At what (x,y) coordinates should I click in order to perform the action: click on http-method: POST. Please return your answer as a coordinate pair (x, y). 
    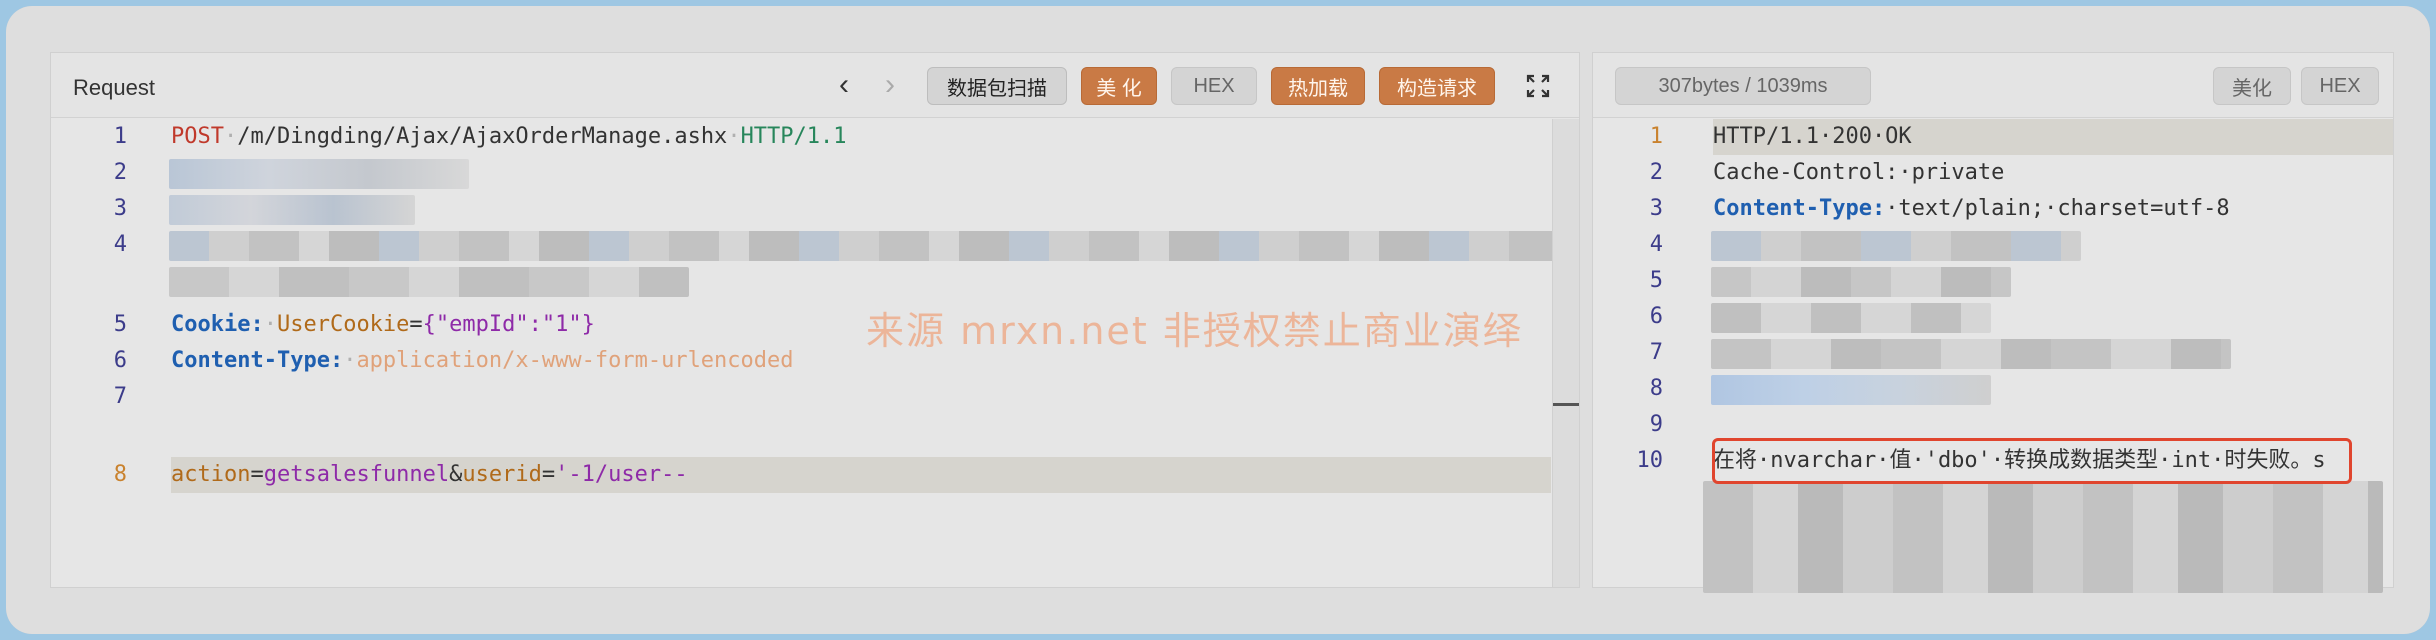
    Looking at the image, I should click on (197, 136).